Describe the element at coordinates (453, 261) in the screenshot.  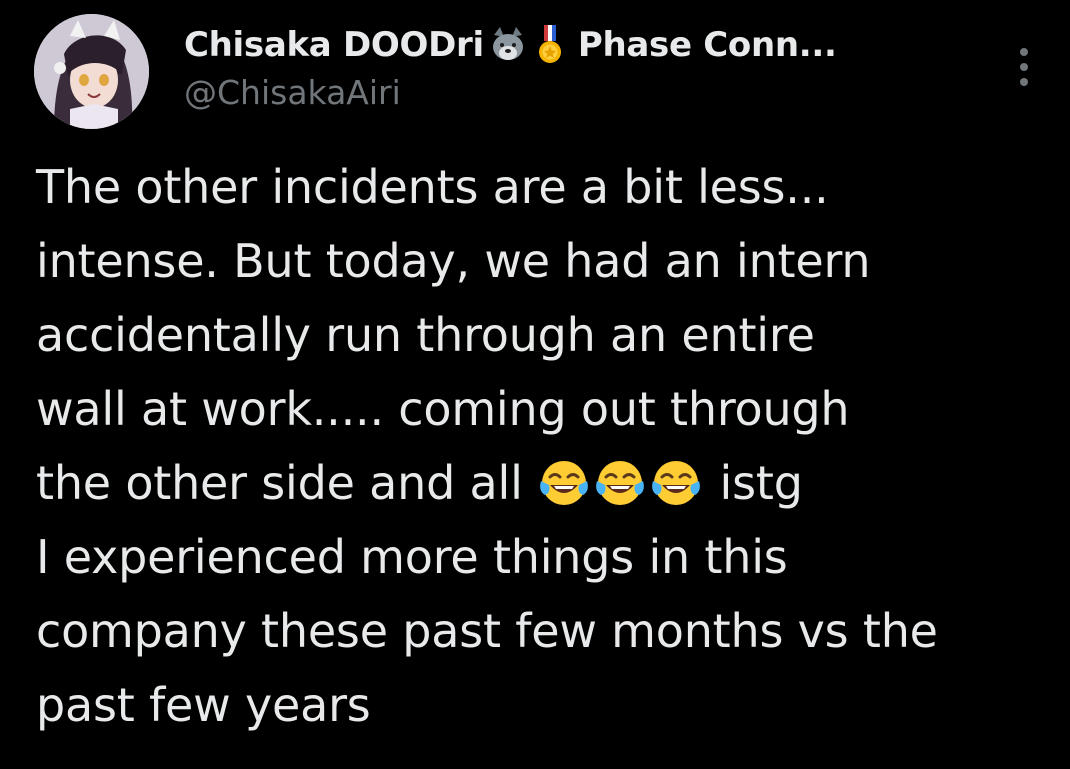
I see `tweet-line: intense. But today, we had an intern` at that location.